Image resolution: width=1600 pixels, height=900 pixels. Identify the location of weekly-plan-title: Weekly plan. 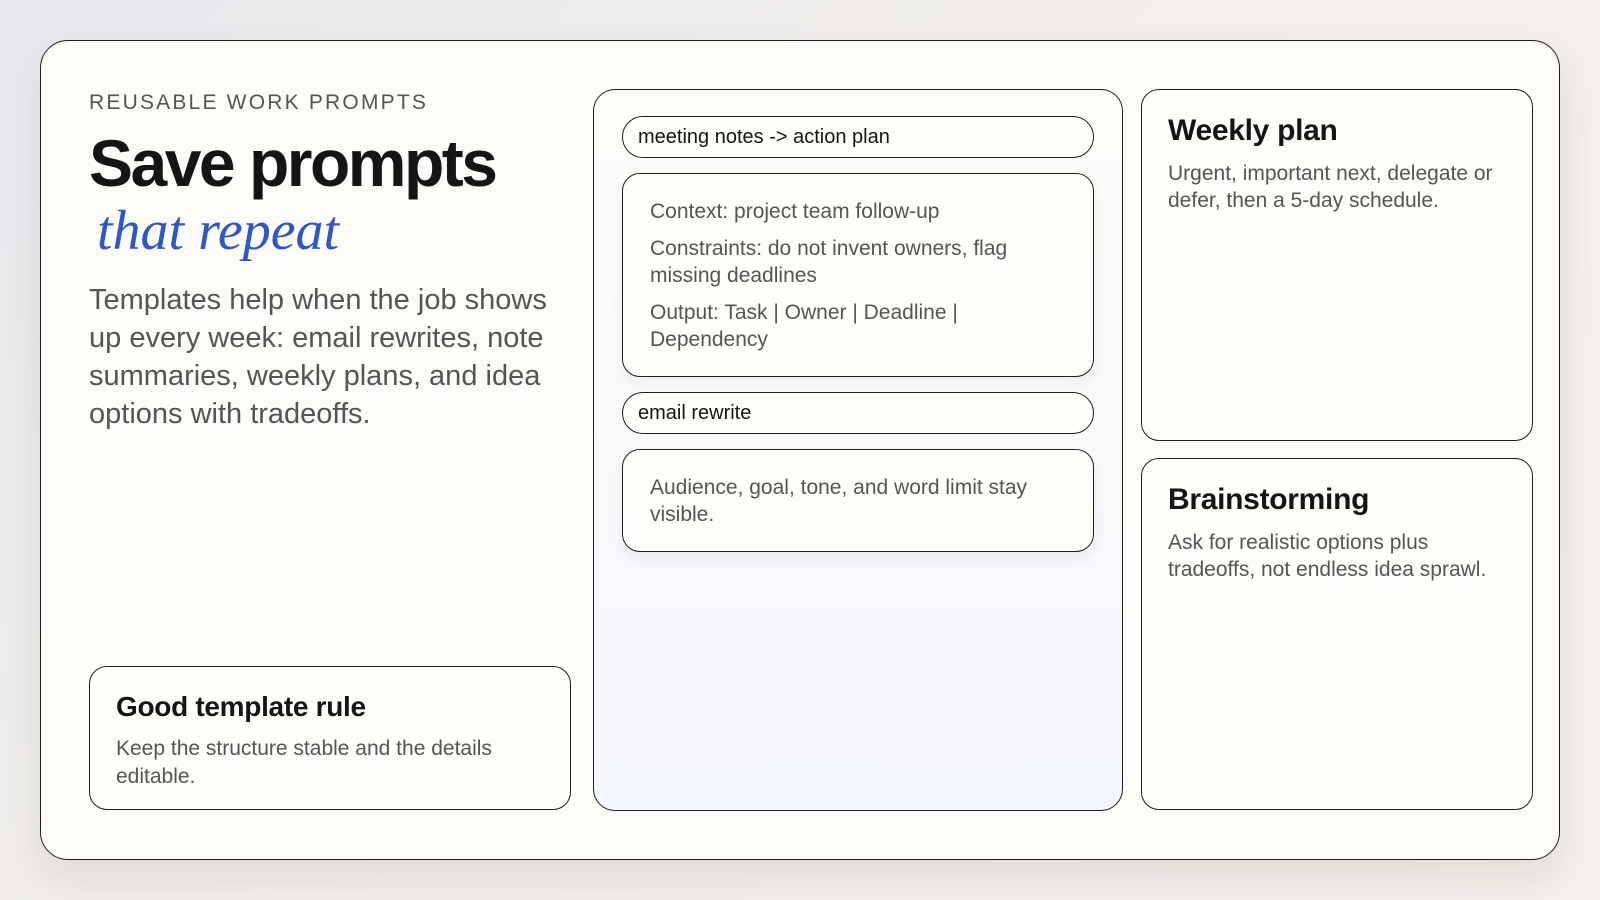
(1253, 130).